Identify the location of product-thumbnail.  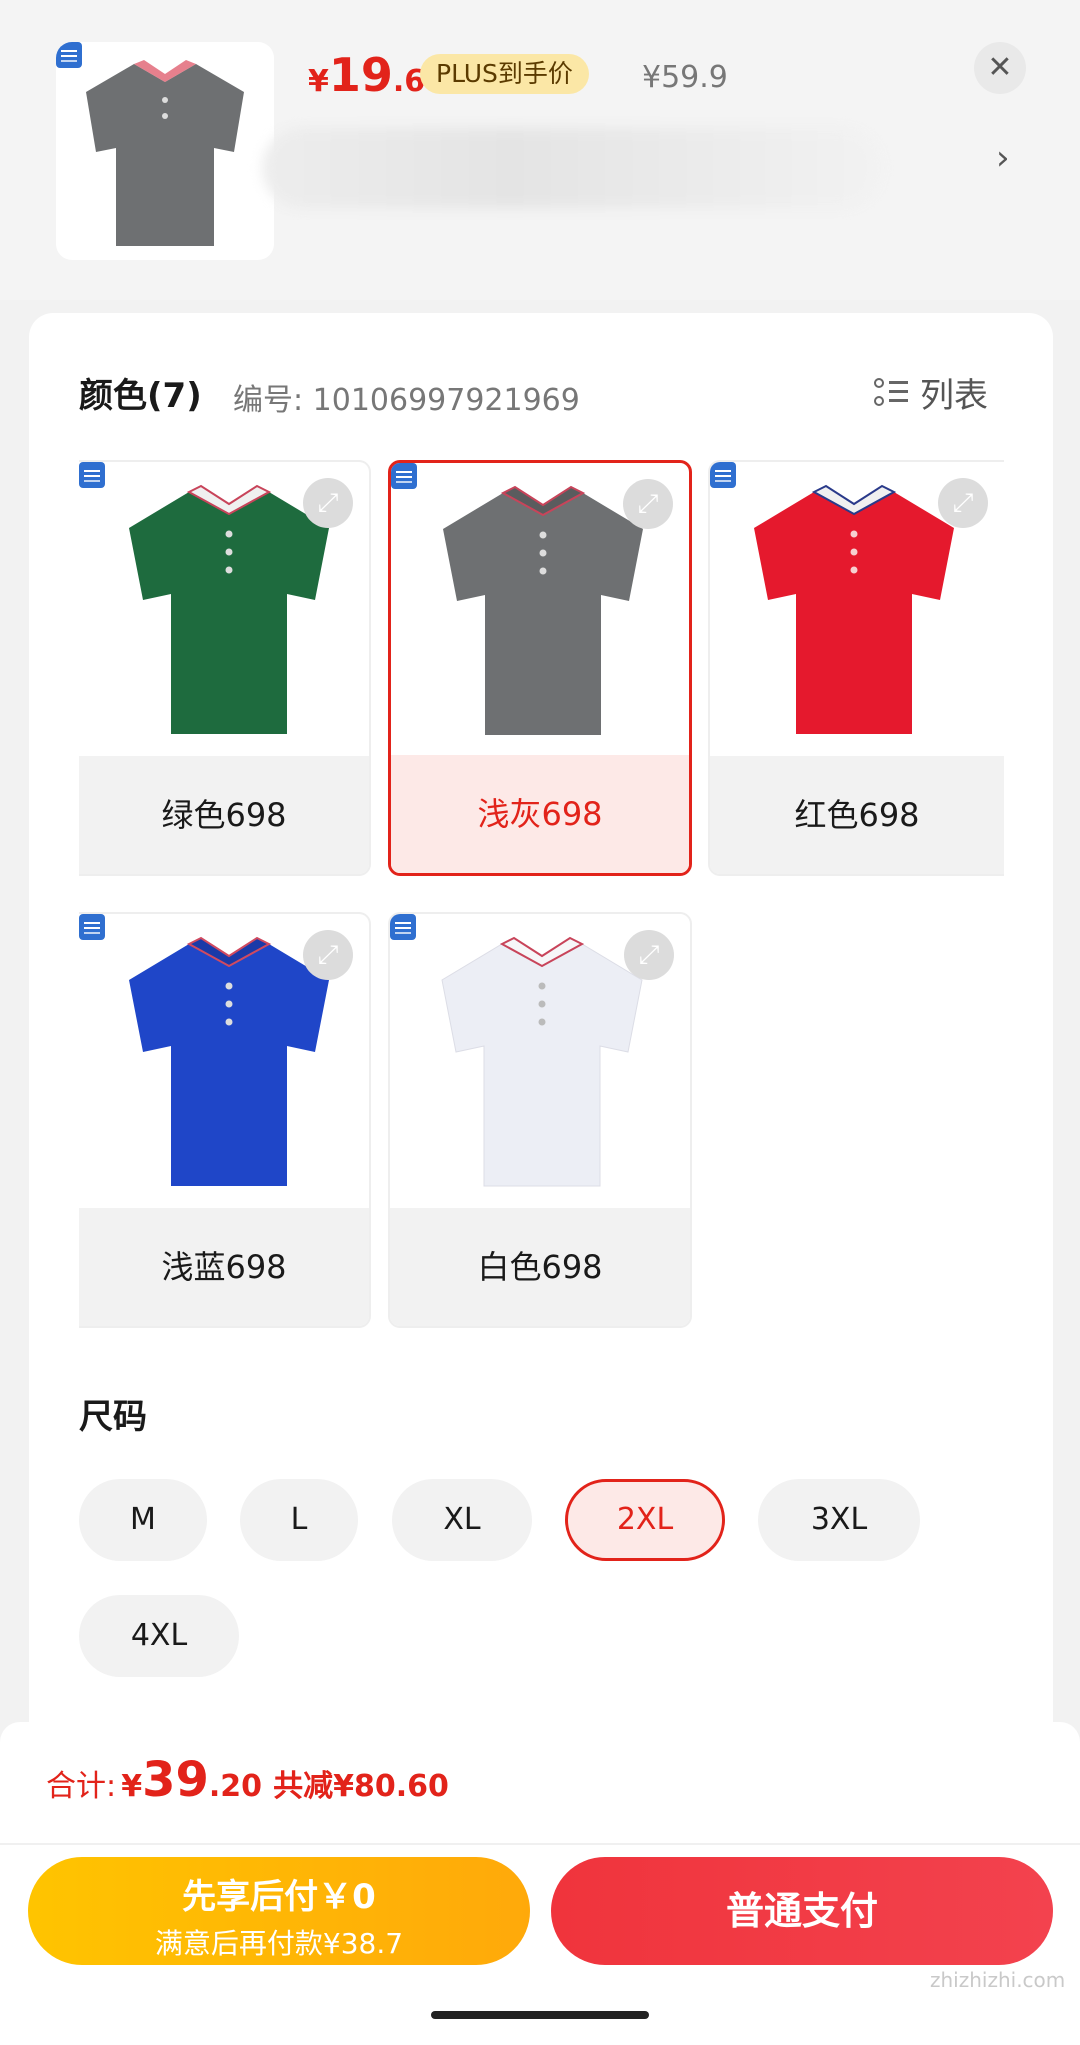
(165, 151).